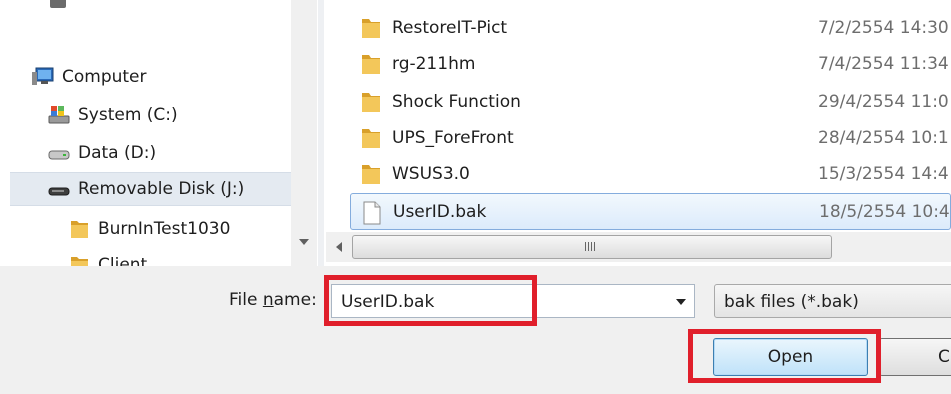  What do you see at coordinates (161, 189) in the screenshot?
I see `nav-item-label: Removable Disk (J:)` at bounding box center [161, 189].